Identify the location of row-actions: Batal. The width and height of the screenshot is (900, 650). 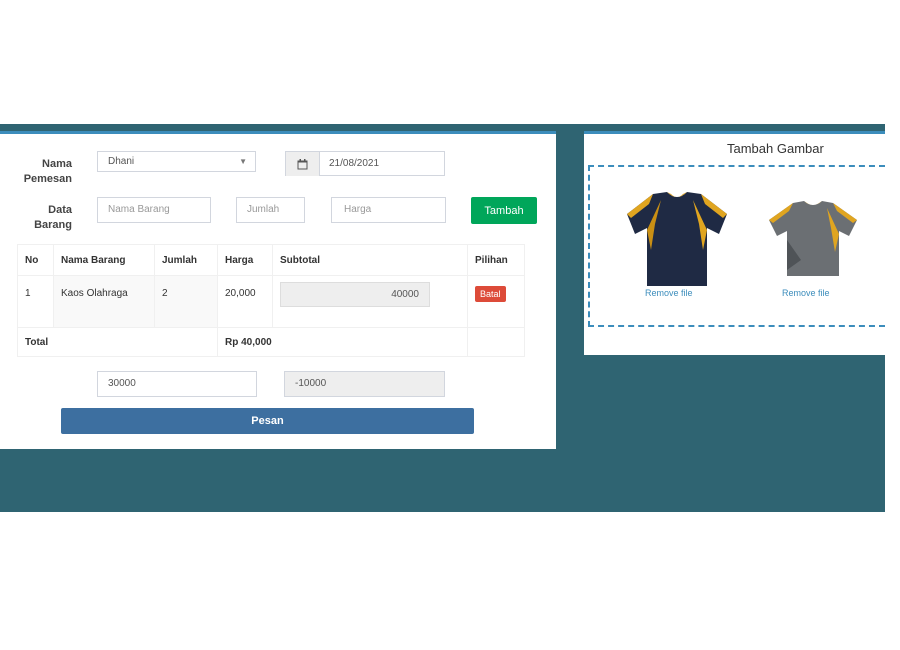
(496, 301).